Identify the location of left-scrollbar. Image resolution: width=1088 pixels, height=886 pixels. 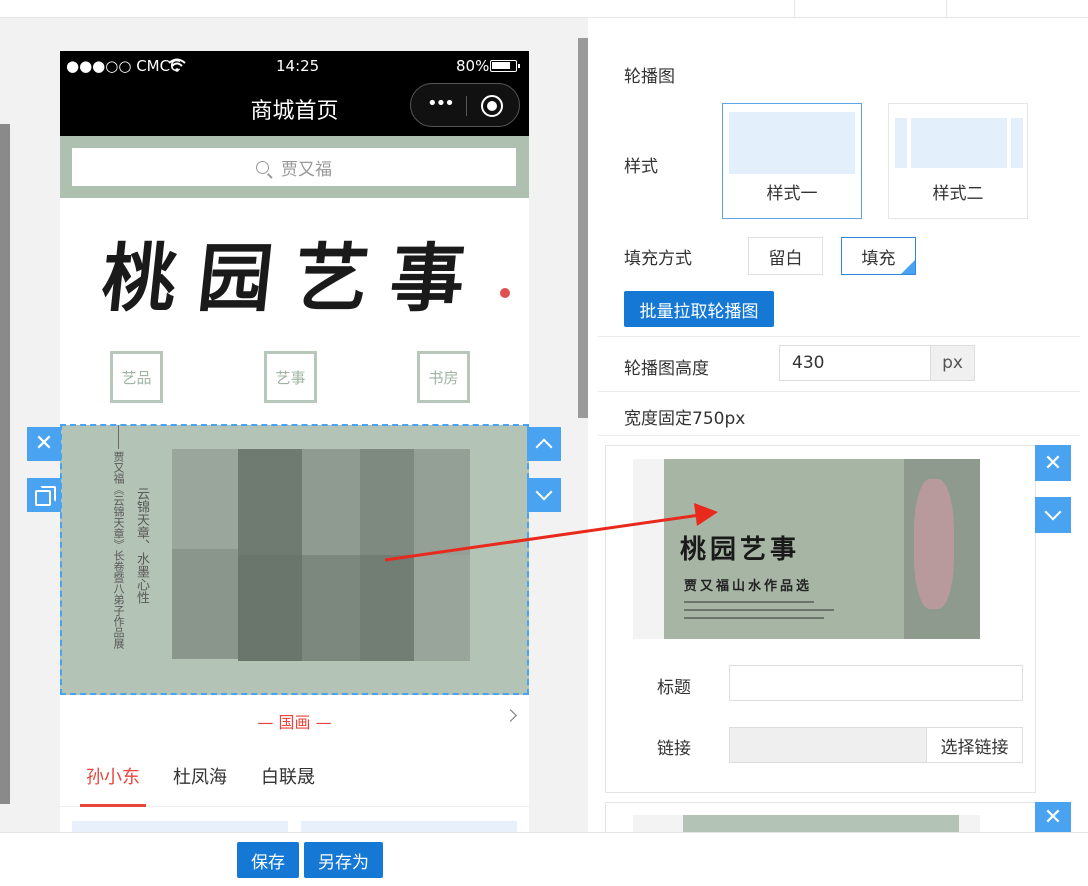
(5, 464).